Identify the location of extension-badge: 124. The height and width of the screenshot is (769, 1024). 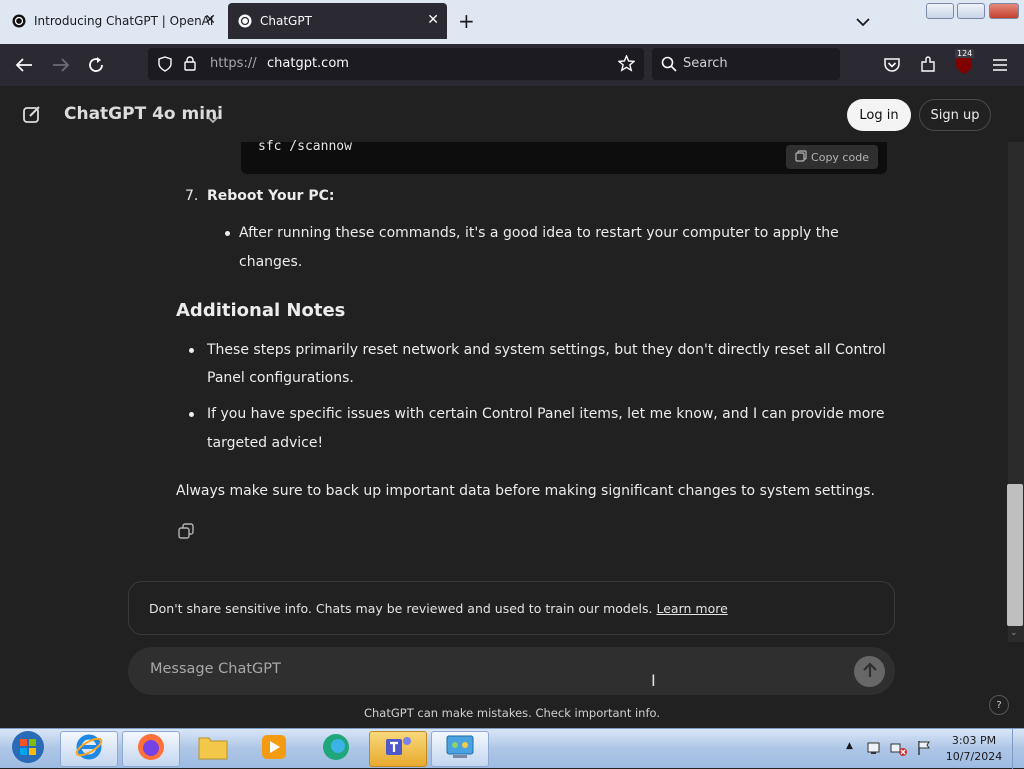
(965, 53).